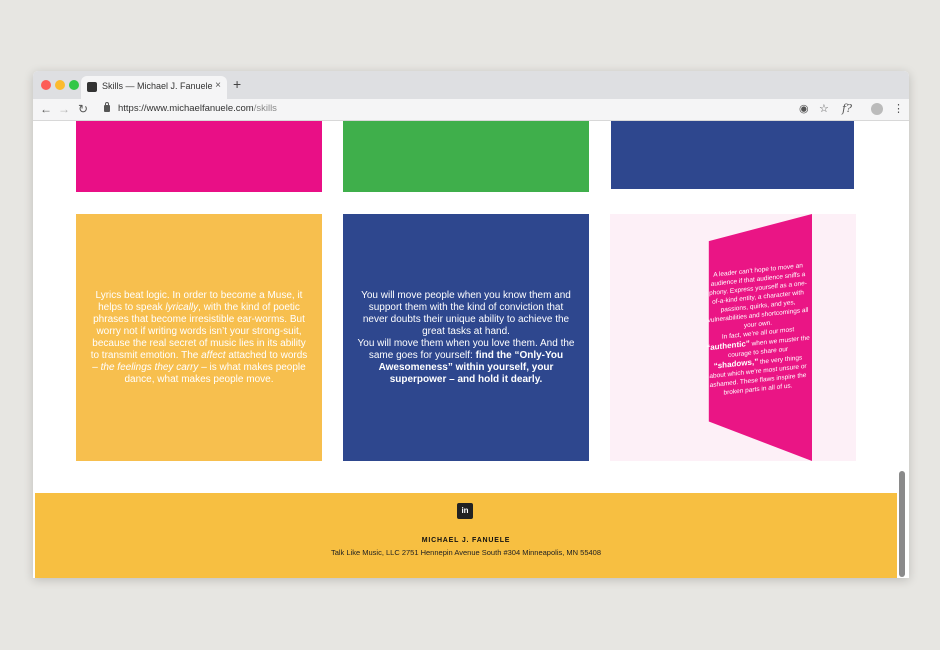 This screenshot has width=940, height=650. I want to click on bookmark-star-icon: ☆, so click(824, 109).